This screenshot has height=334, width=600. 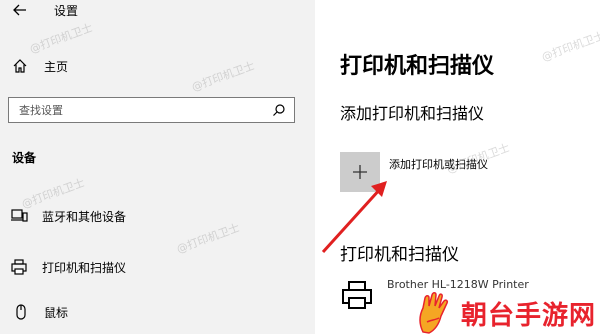 What do you see at coordinates (458, 284) in the screenshot?
I see `printer-device-name: Brother HL-1218W Printer` at bounding box center [458, 284].